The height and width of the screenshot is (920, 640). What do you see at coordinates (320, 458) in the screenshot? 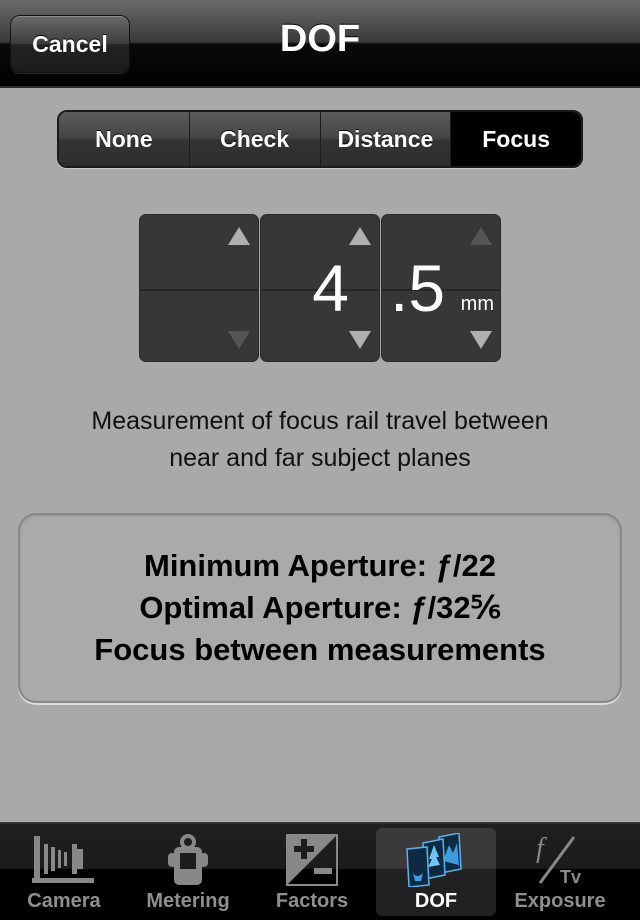
I see `description-line-2: near and far subject planes` at bounding box center [320, 458].